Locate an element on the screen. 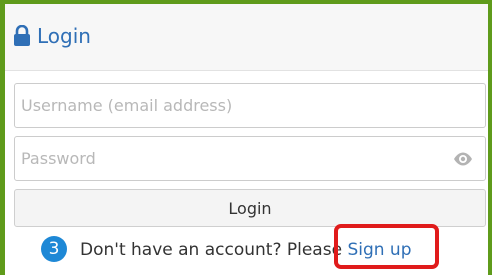 This screenshot has height=275, width=492. signup-prompt-text: Don't have an account? Please is located at coordinates (214, 250).